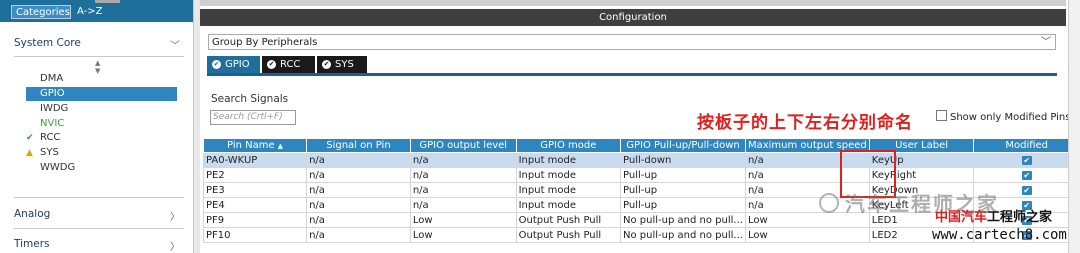 The width and height of the screenshot is (1080, 253). I want to click on group-by-select: Group By Peripherals ﹀, so click(632, 42).